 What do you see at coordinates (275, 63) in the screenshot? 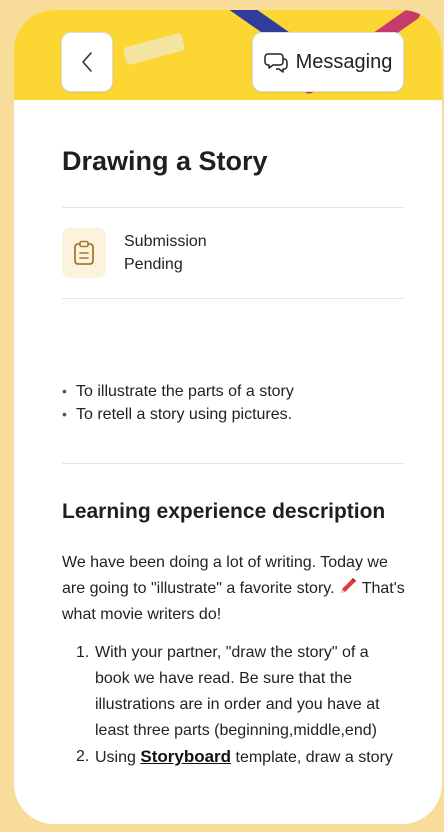
I see `chat-bubble-icon` at bounding box center [275, 63].